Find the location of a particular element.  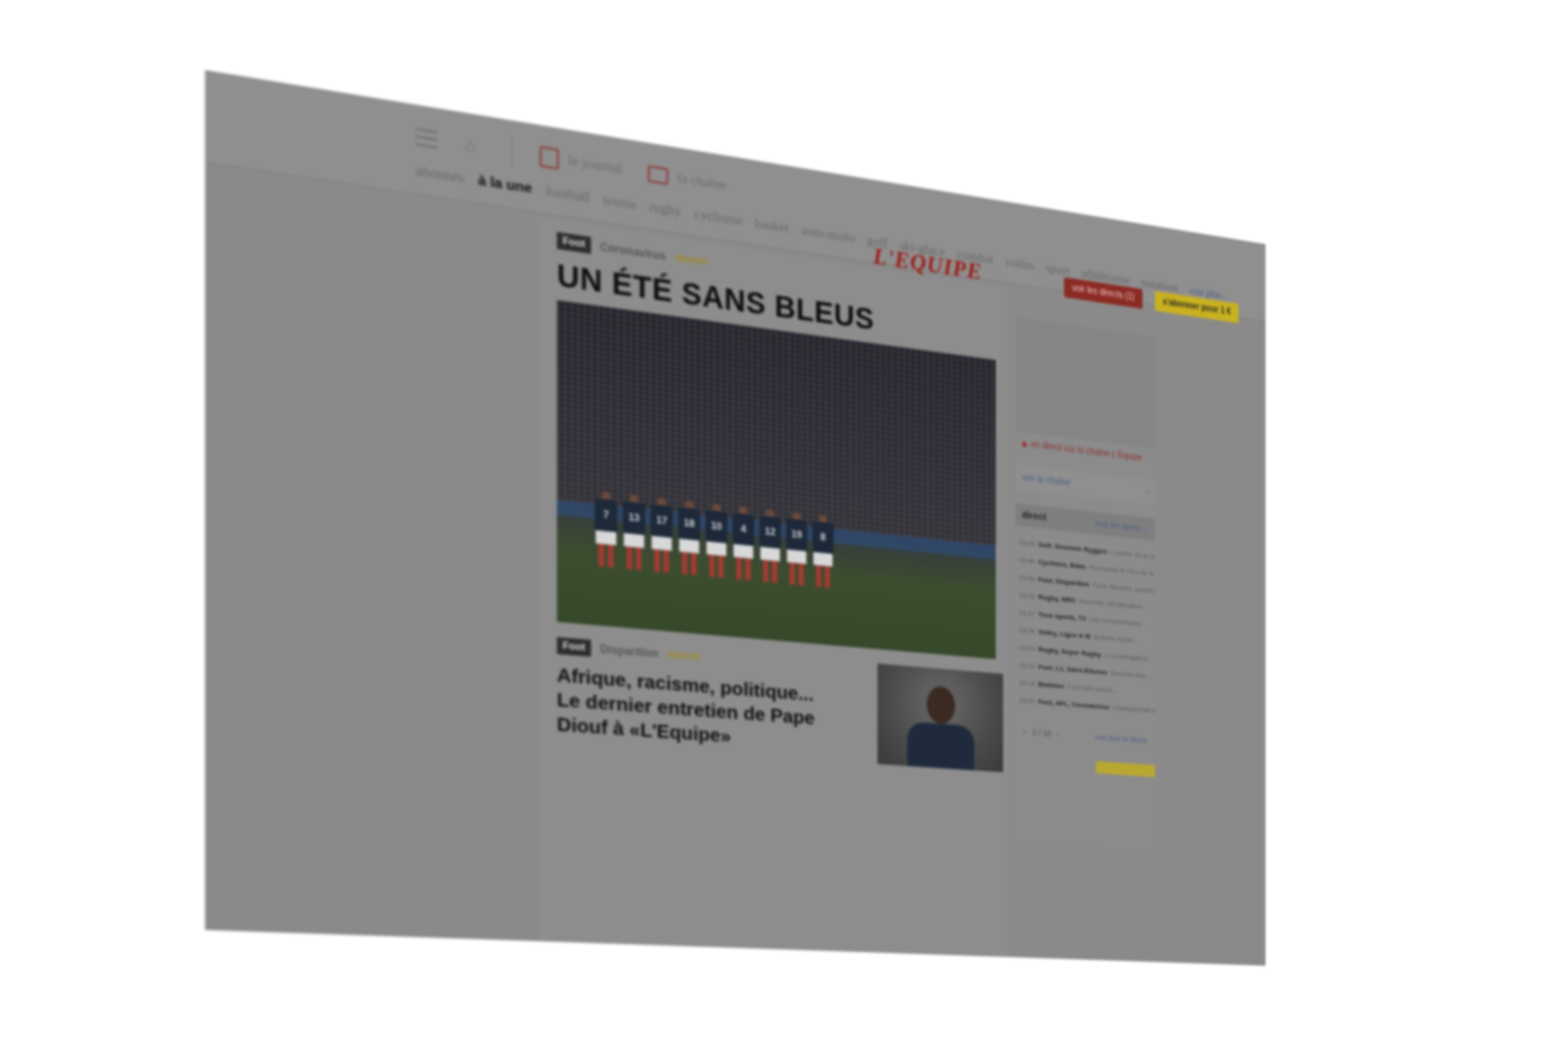

article-kicker: Disparition is located at coordinates (629, 652).